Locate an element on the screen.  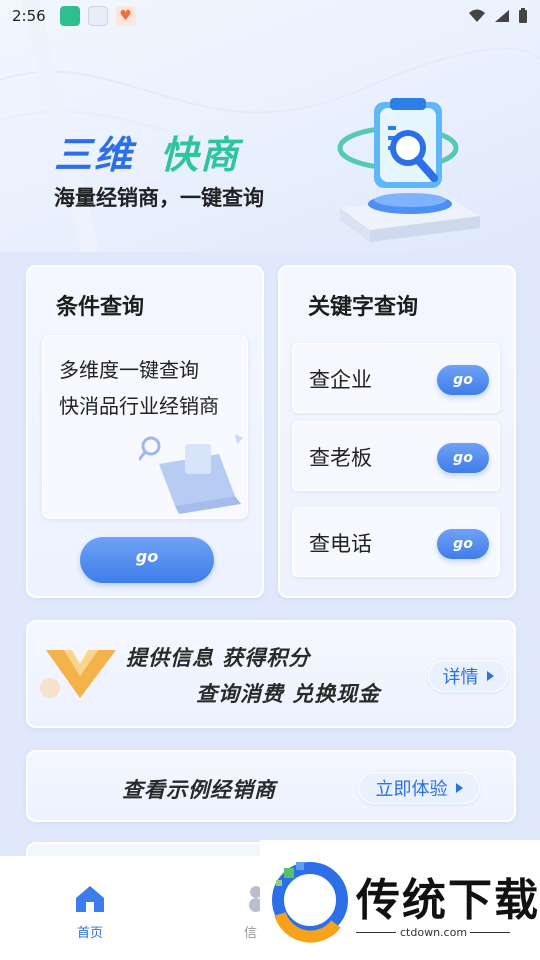
watermark-url: ctdown.com is located at coordinates (434, 932).